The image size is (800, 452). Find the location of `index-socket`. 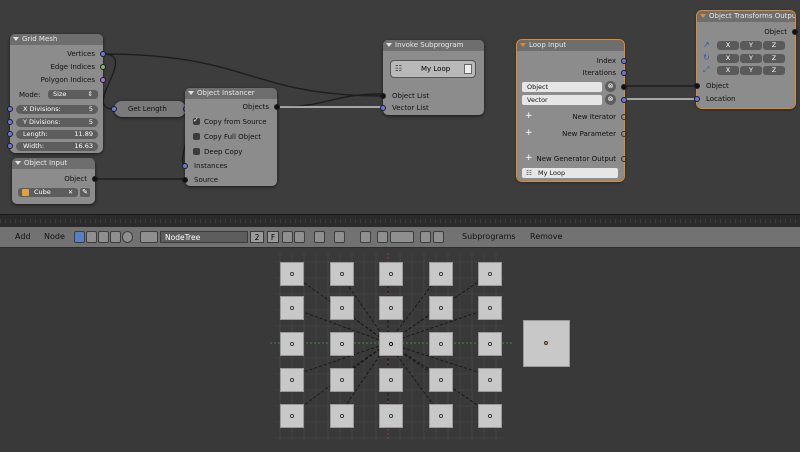

index-socket is located at coordinates (624, 61).